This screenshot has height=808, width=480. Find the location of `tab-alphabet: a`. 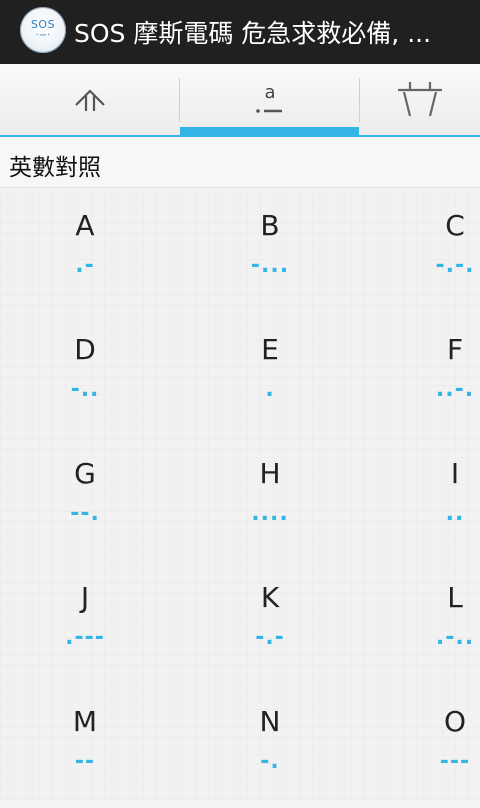

tab-alphabet: a is located at coordinates (269, 99).